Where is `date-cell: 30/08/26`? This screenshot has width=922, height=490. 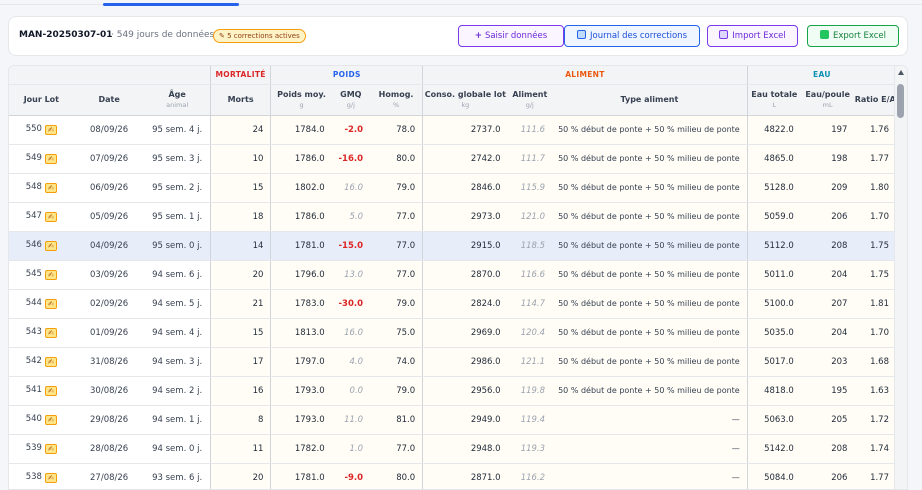 date-cell: 30/08/26 is located at coordinates (109, 391).